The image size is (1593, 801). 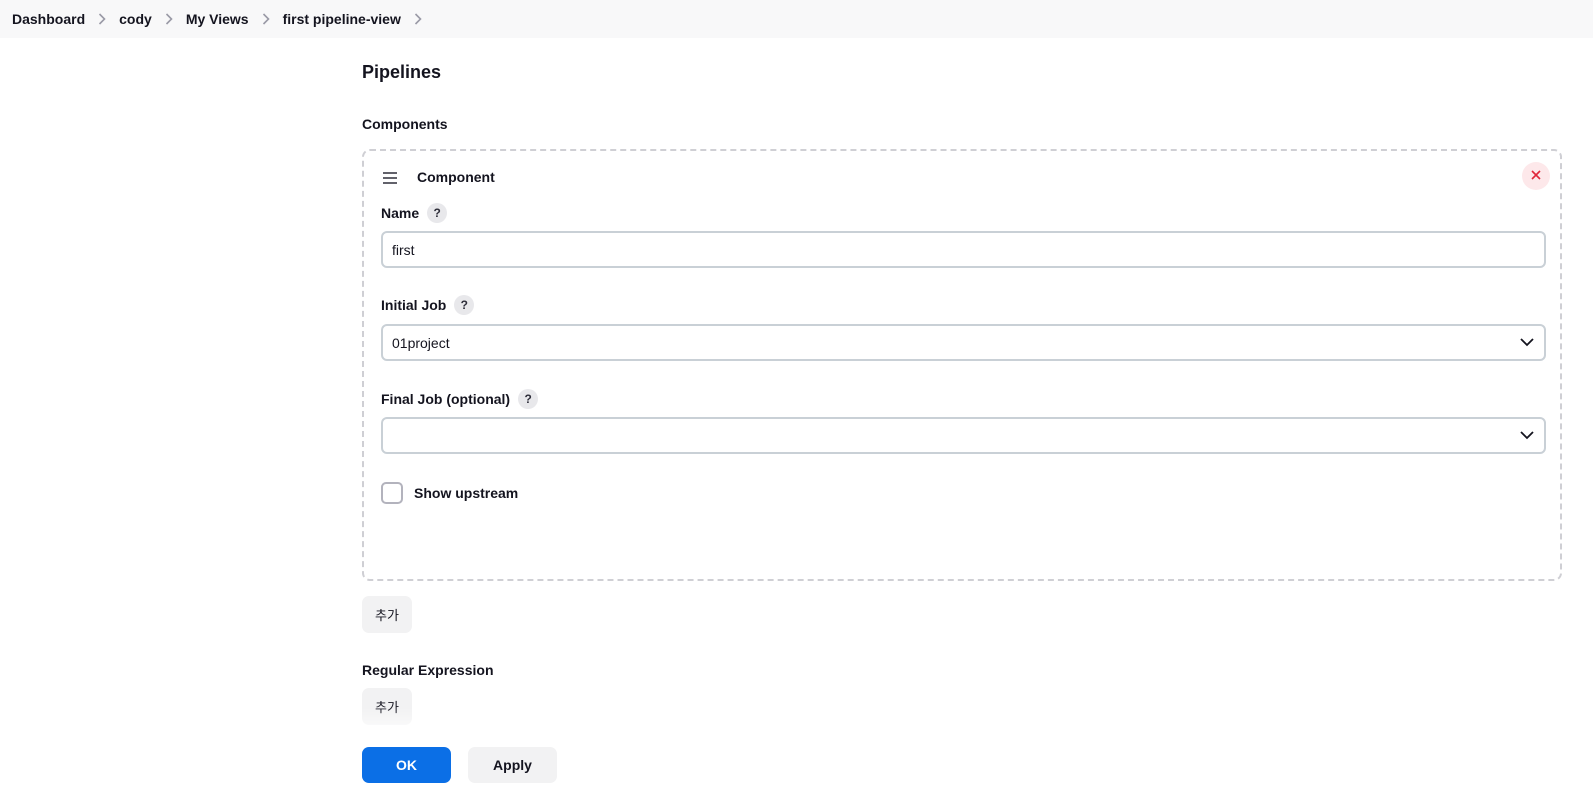 What do you see at coordinates (392, 493) in the screenshot?
I see `show-upstream-checkbox` at bounding box center [392, 493].